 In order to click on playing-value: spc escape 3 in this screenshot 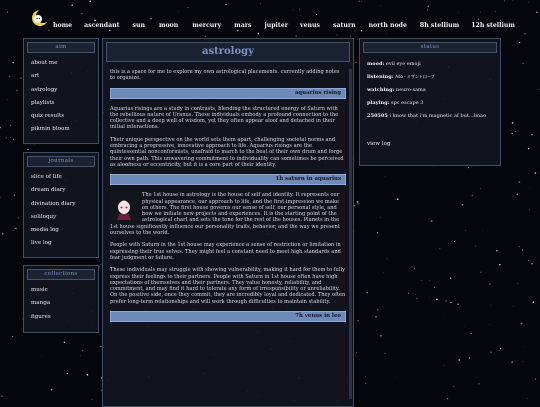, I will do `click(407, 103)`.